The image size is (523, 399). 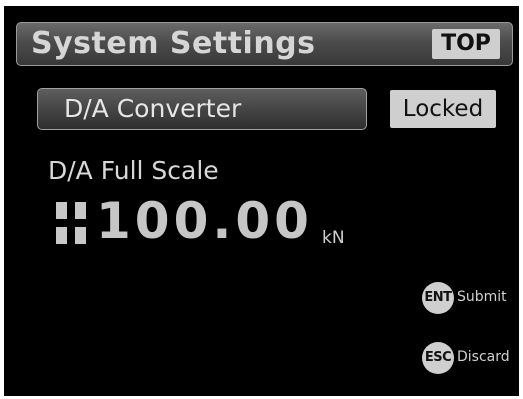 What do you see at coordinates (483, 357) in the screenshot?
I see `discard-label: Discard` at bounding box center [483, 357].